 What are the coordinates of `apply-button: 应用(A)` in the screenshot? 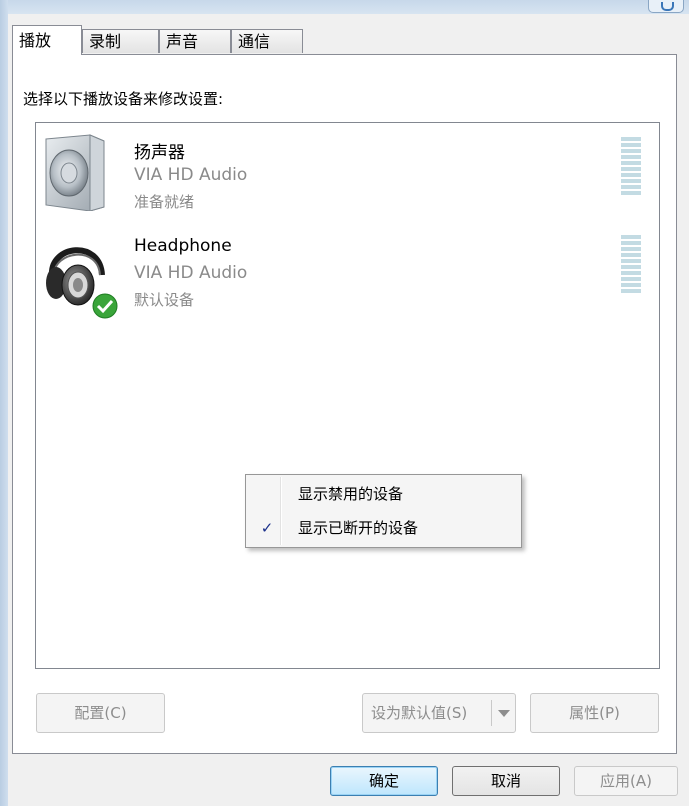 It's located at (626, 781).